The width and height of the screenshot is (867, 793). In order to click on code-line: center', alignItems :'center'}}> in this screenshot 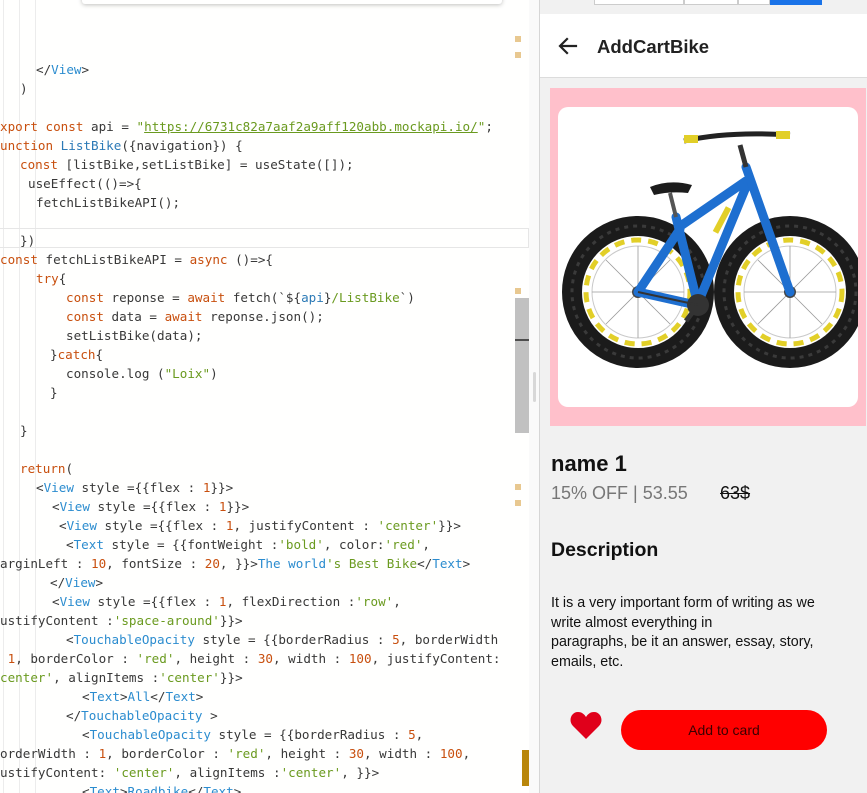, I will do `click(121, 677)`.